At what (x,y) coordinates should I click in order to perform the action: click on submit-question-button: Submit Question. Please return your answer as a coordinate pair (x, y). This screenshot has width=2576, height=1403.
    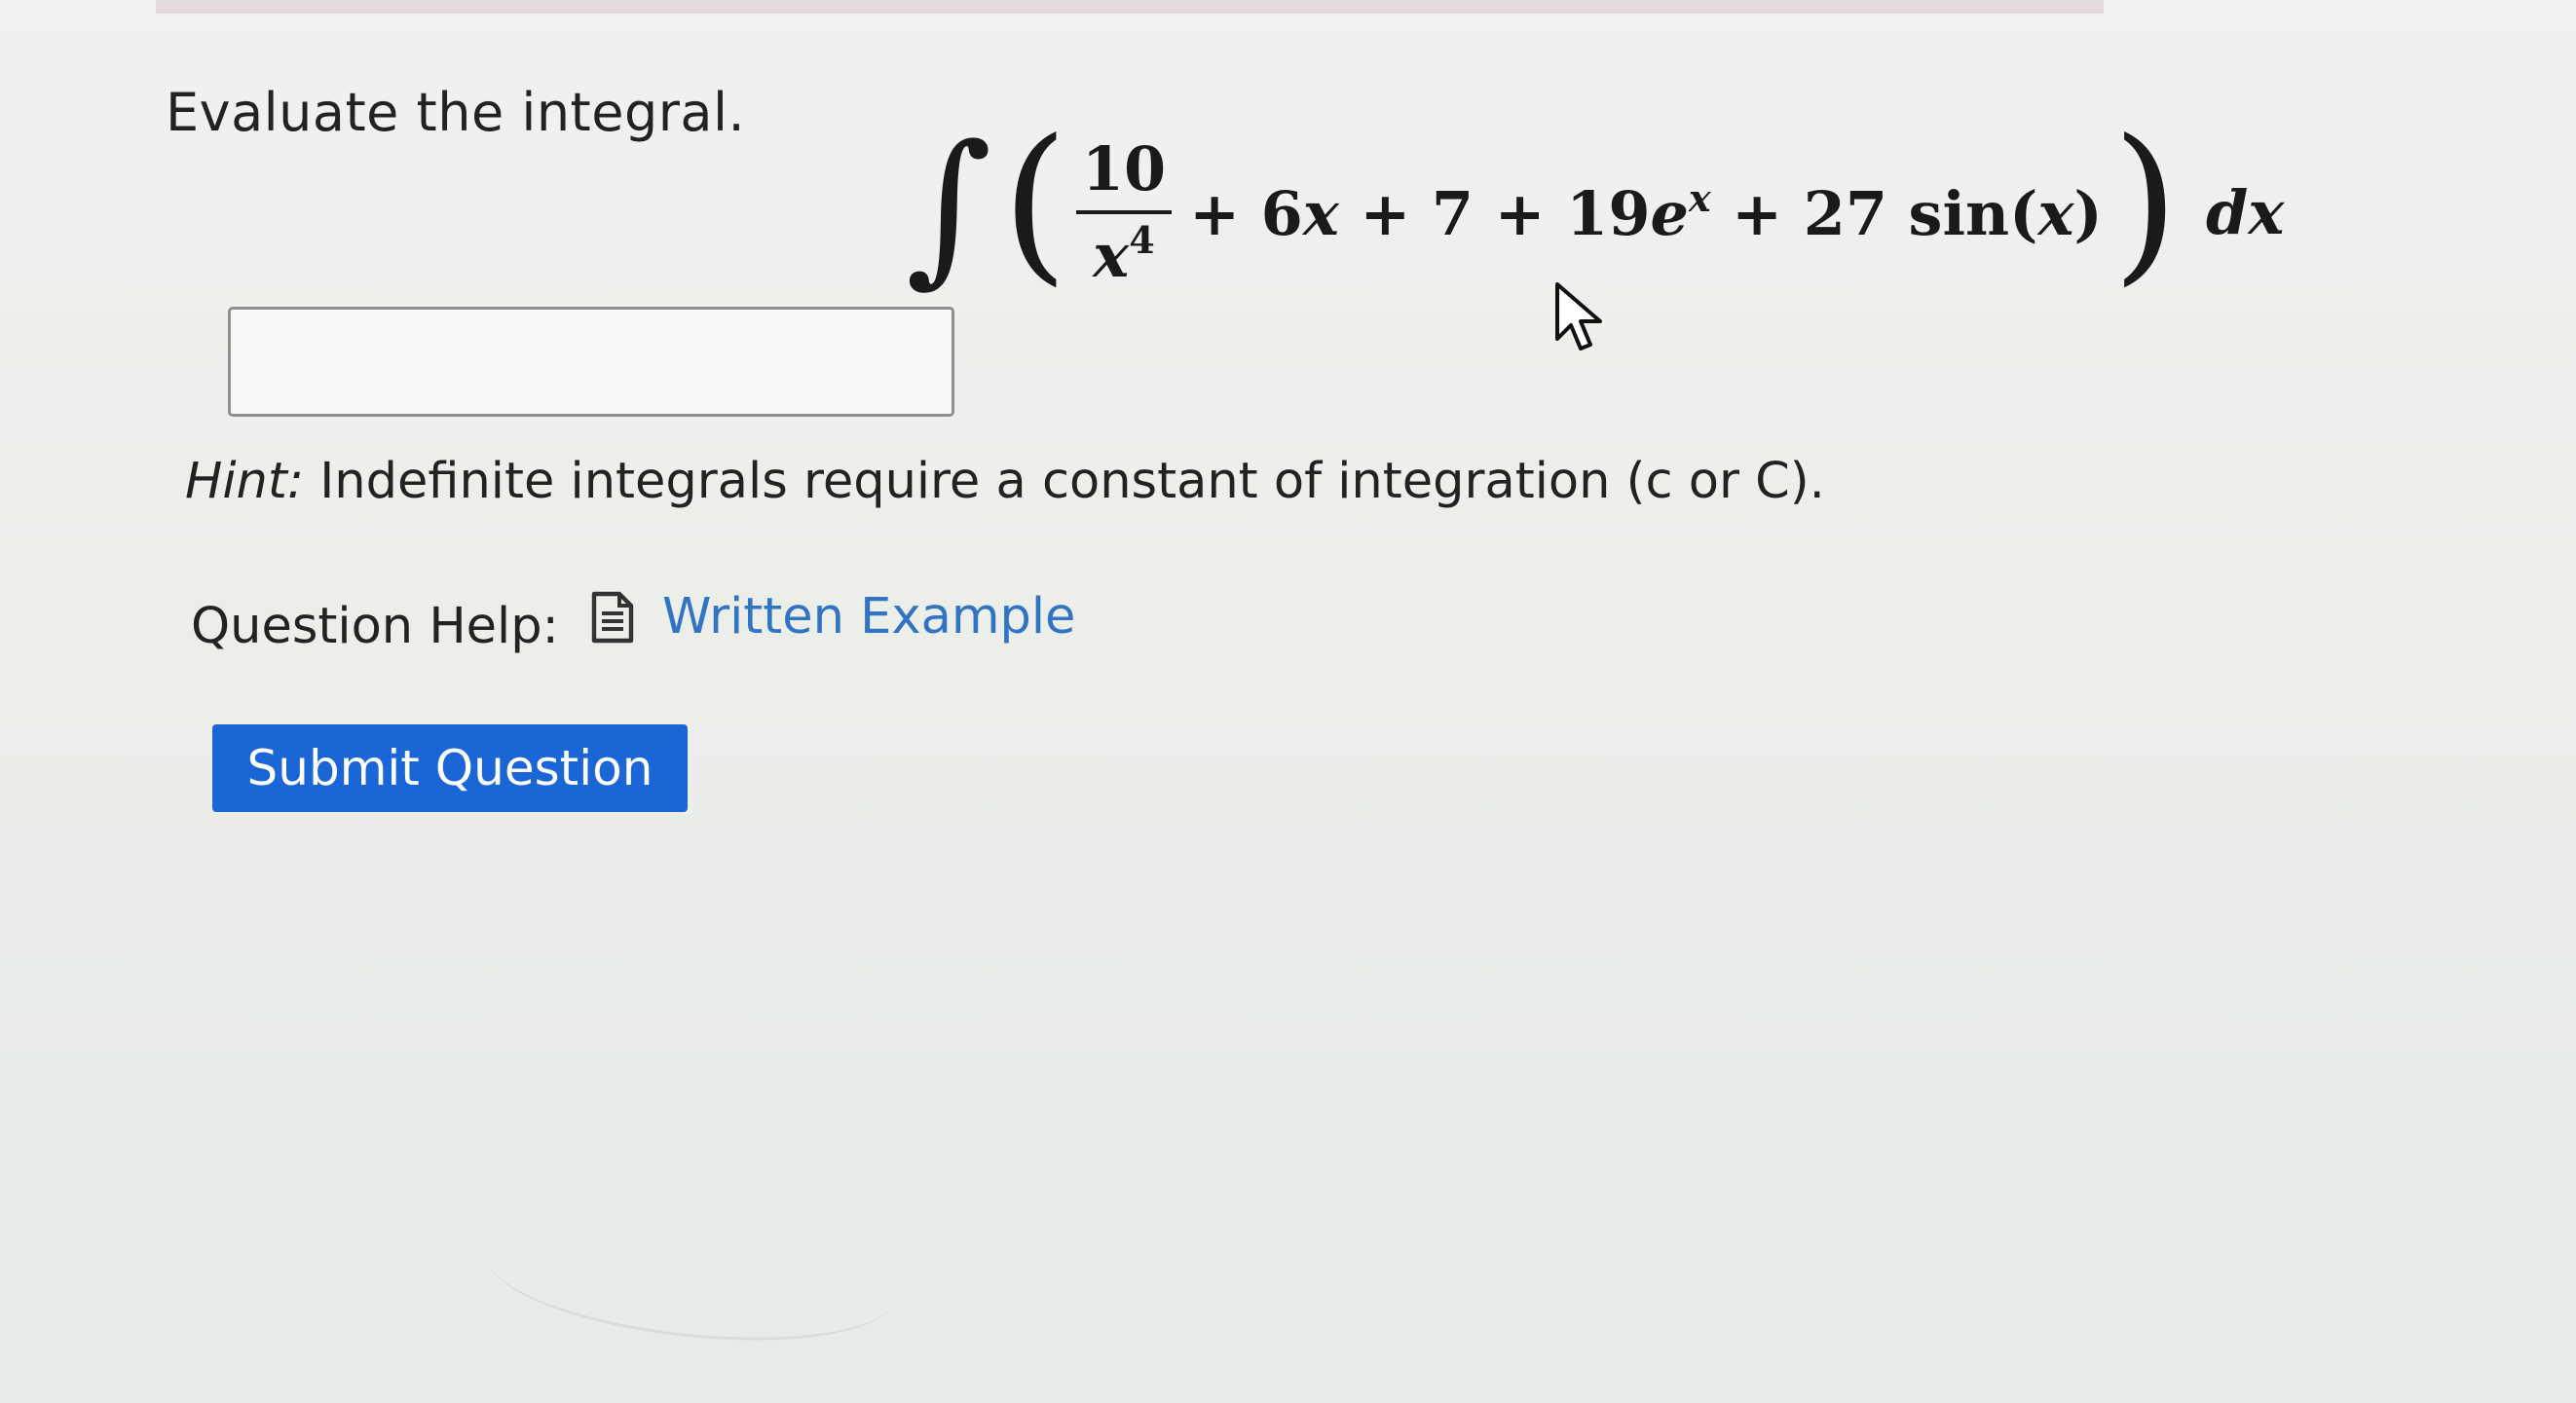
    Looking at the image, I should click on (450, 768).